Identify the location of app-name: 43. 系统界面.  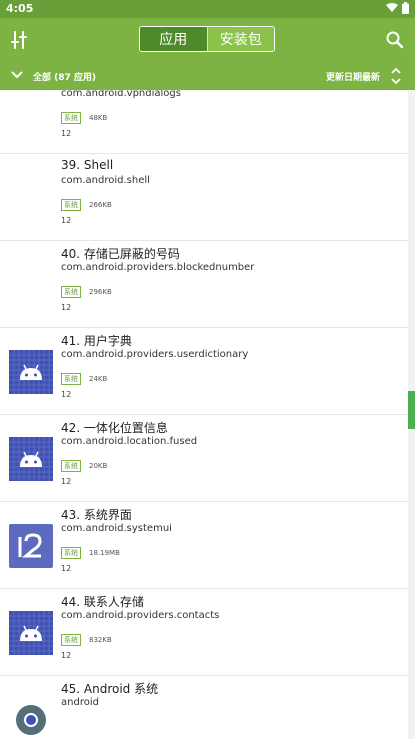
(96, 515).